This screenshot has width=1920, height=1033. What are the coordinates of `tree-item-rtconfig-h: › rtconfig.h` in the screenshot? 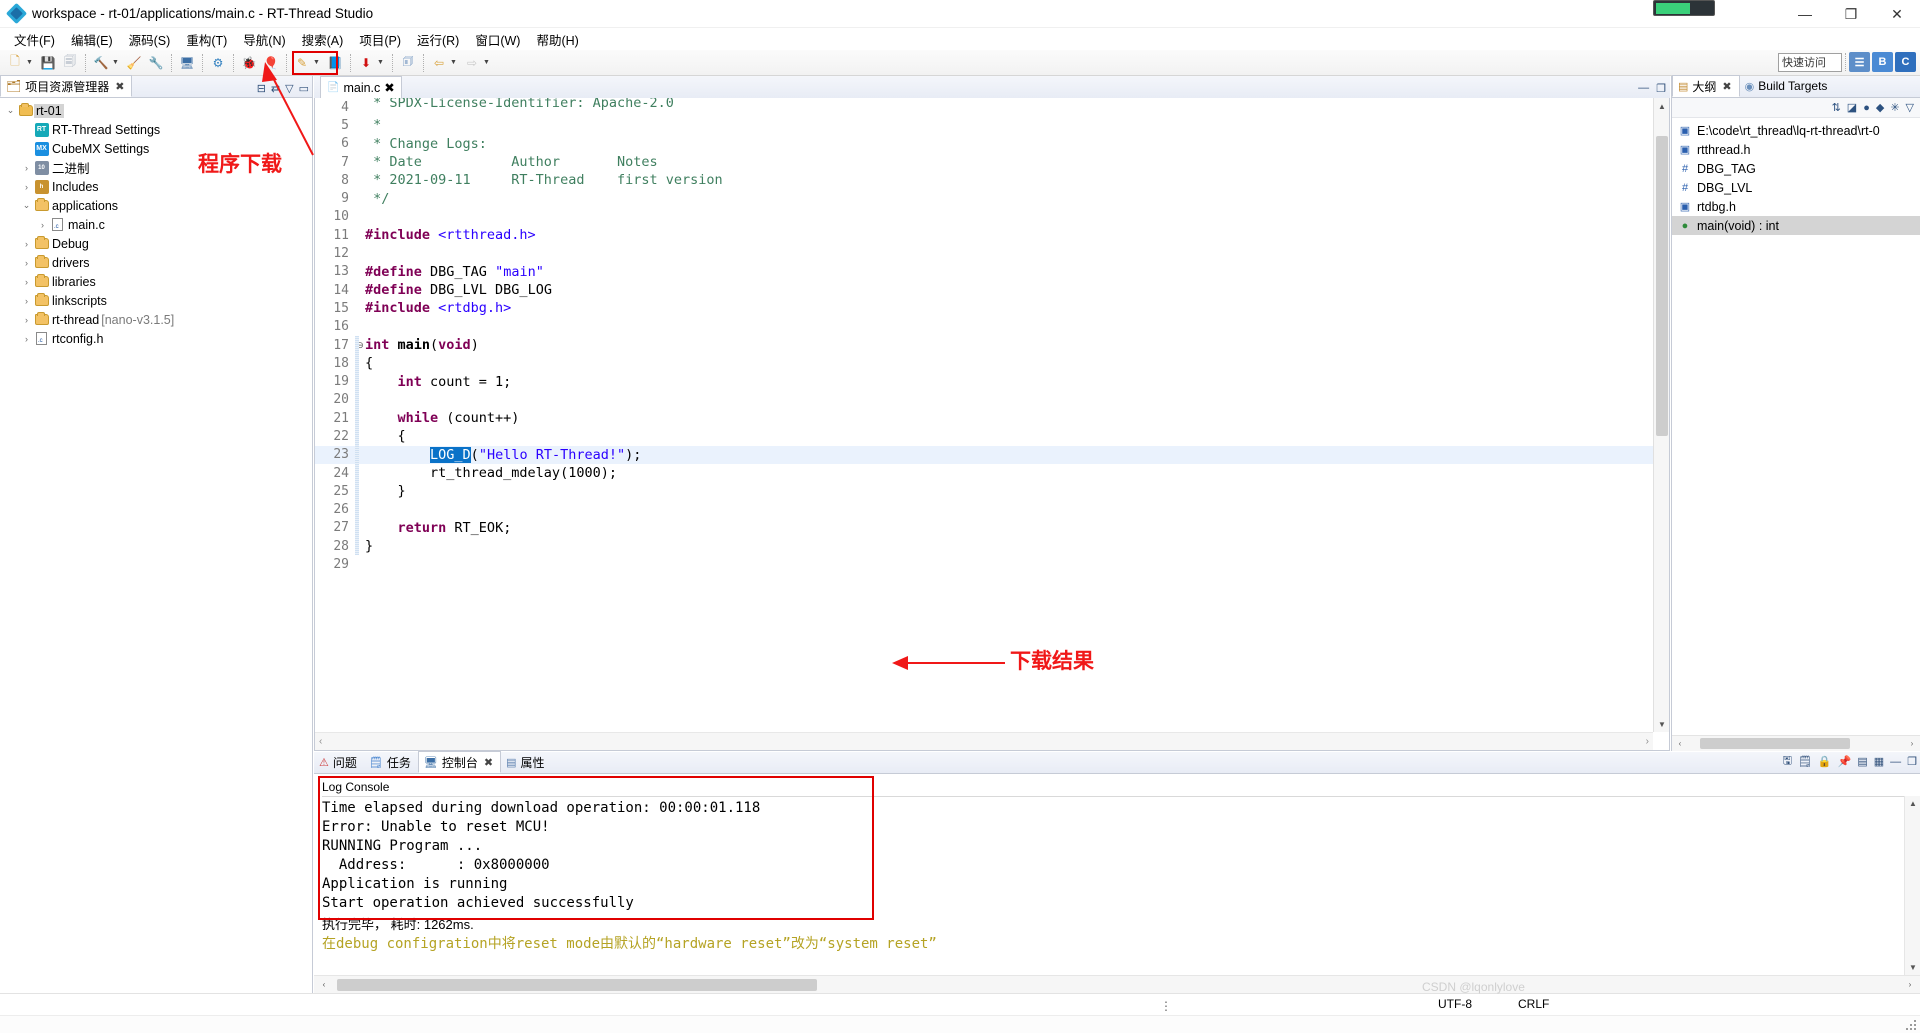 It's located at (156, 338).